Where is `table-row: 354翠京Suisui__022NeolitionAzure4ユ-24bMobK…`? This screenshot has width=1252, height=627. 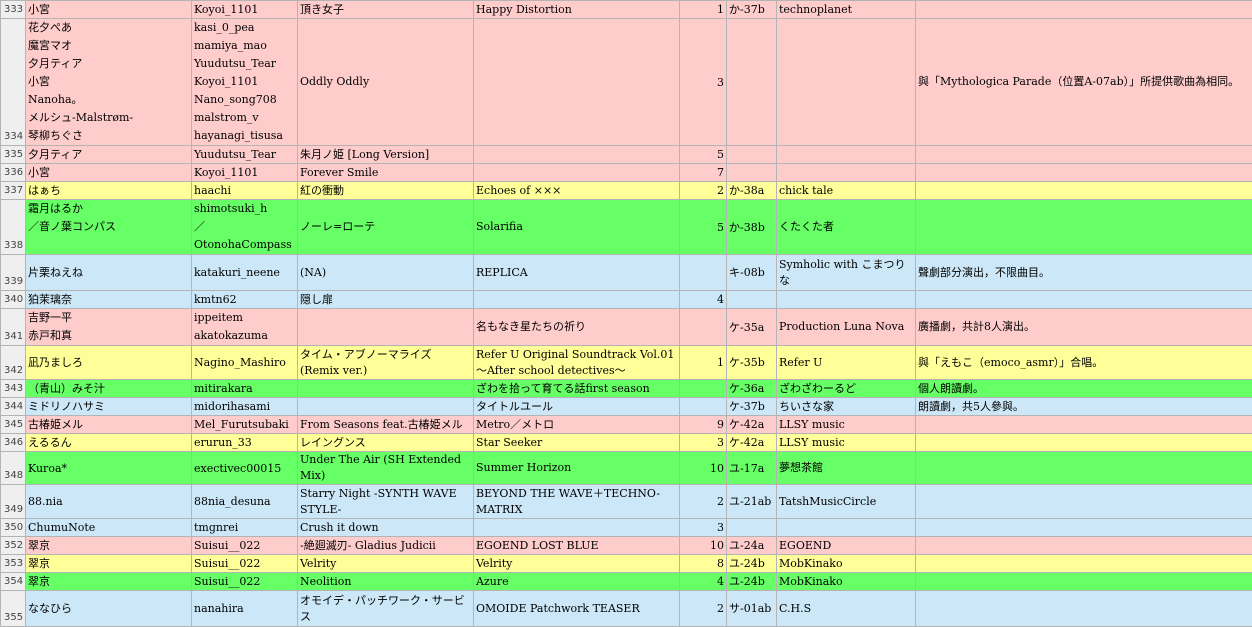 table-row: 354翠京Suisui__022NeolitionAzure4ユ-24bMobK… is located at coordinates (626, 582).